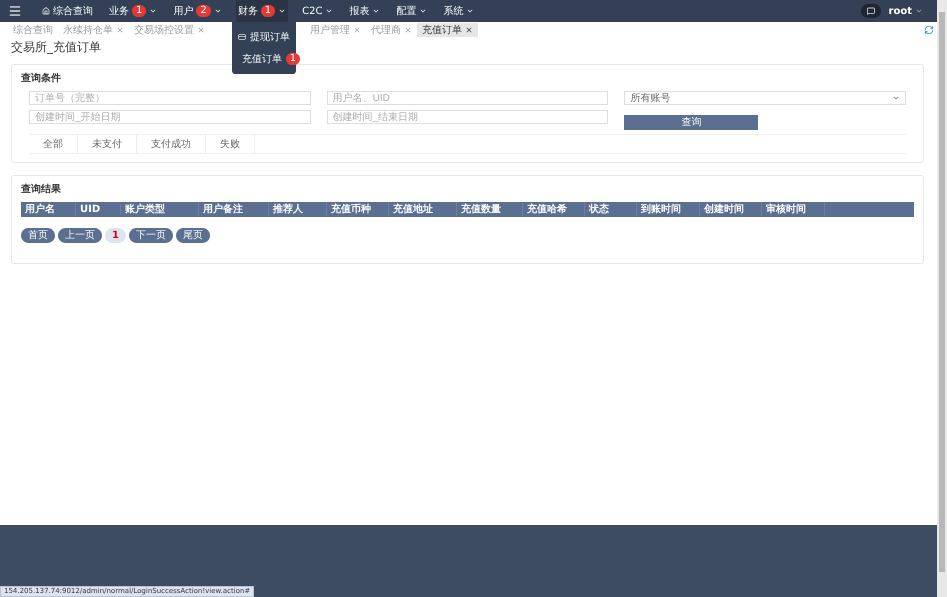  What do you see at coordinates (298, 209) in the screenshot?
I see `column-header: 推荐人` at bounding box center [298, 209].